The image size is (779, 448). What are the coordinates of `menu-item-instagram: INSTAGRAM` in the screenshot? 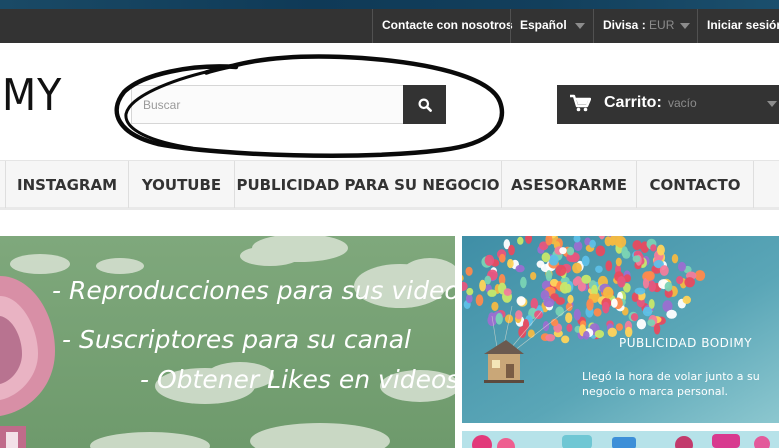 It's located at (67, 184).